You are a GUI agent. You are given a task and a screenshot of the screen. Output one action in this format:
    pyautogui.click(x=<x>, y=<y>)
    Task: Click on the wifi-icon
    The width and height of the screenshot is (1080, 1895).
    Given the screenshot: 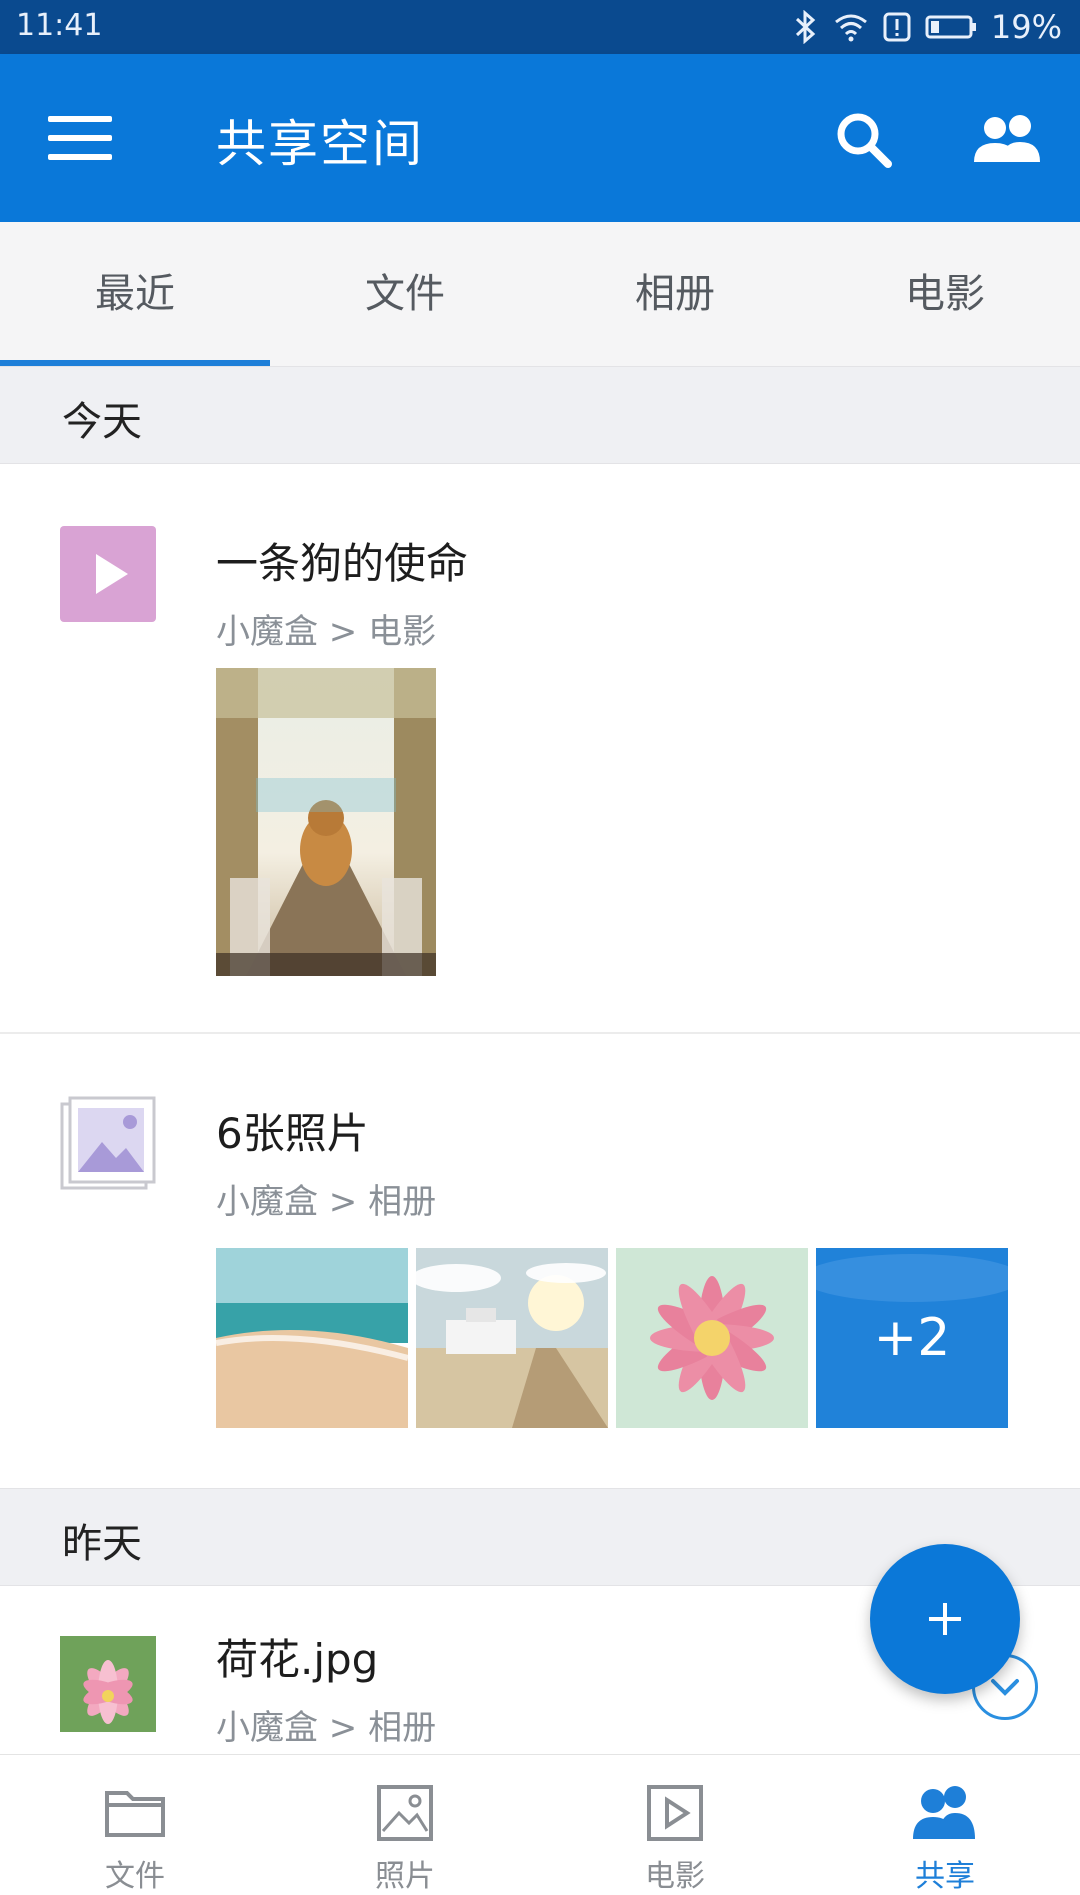 What is the action you would take?
    pyautogui.click(x=850, y=28)
    